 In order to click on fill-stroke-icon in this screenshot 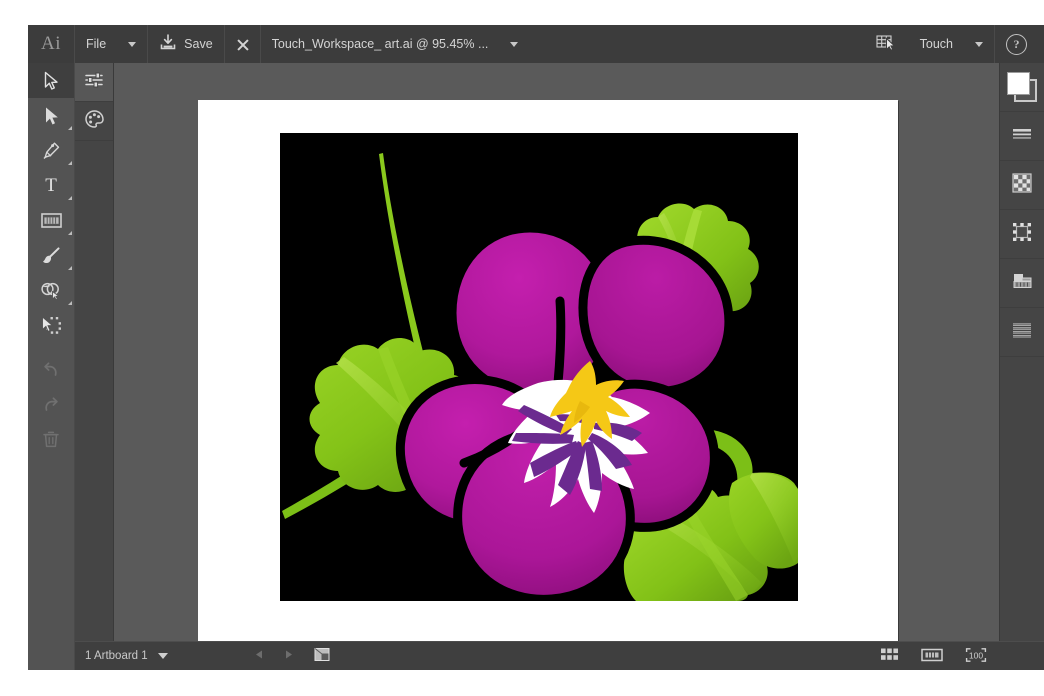, I will do `click(1022, 87)`.